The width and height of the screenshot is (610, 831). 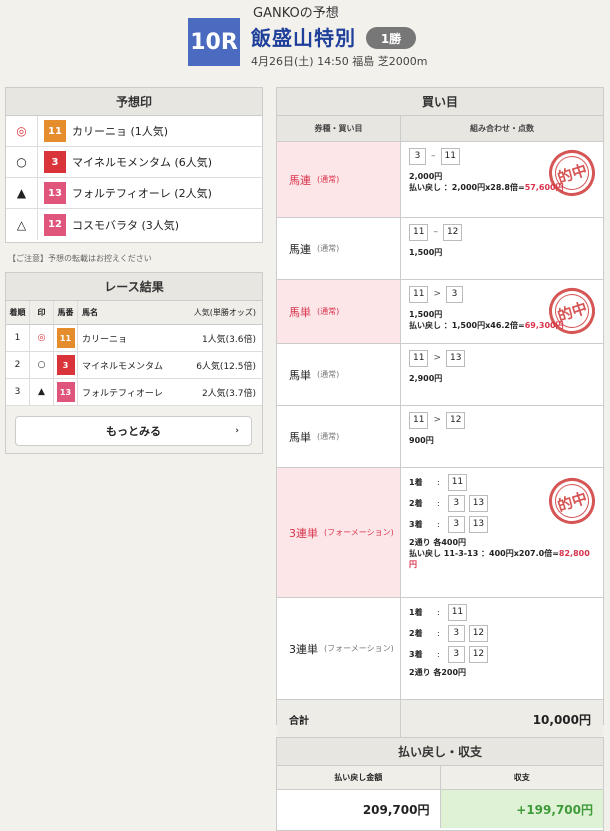 I want to click on bet-row: 馬単 (通常) 11 >12 900円, so click(x=440, y=437).